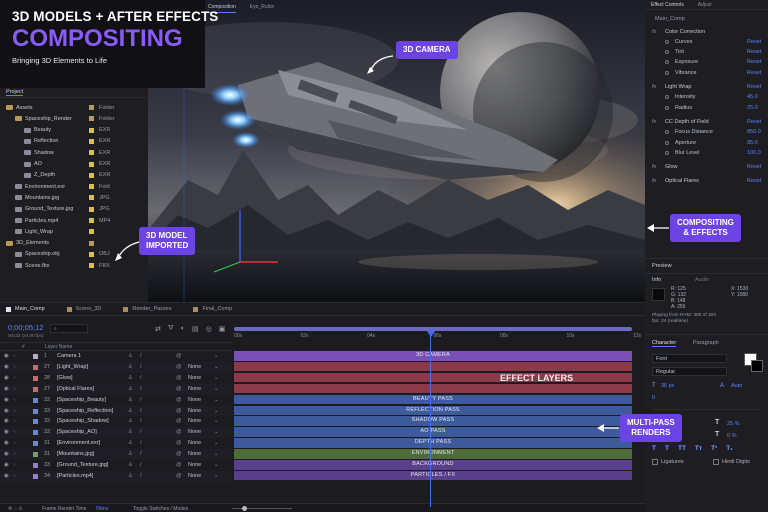  Describe the element at coordinates (15, 509) in the screenshot. I see `footer-icons: ⚙ ◌ ⊙` at that location.